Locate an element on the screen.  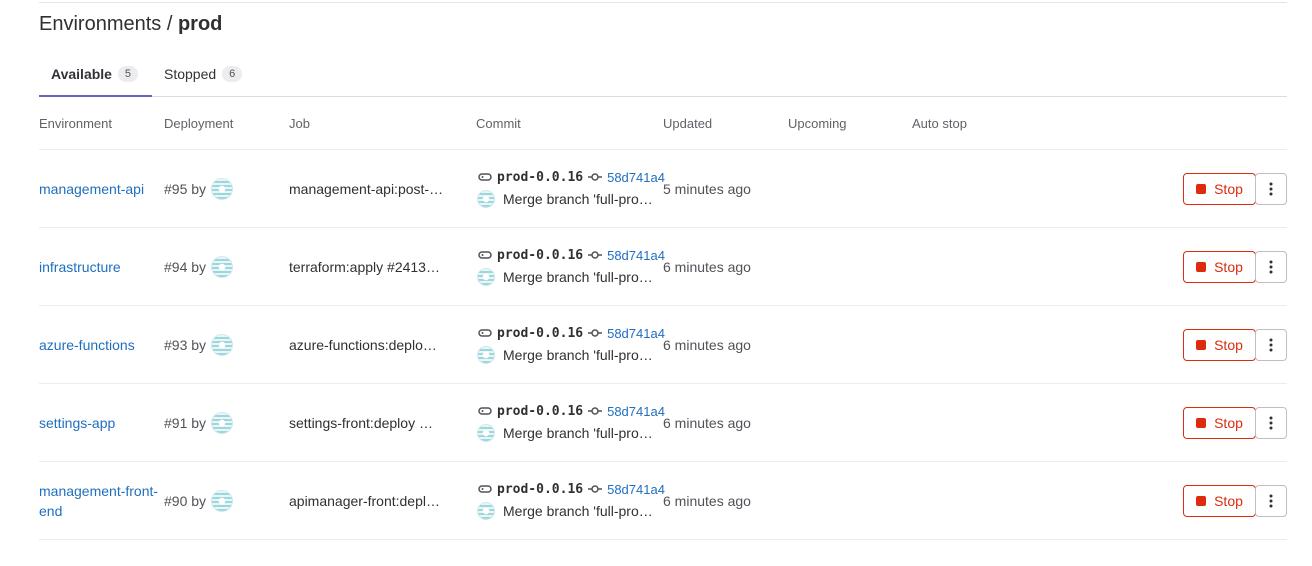
tab-stopped-count: 6 is located at coordinates (232, 74).